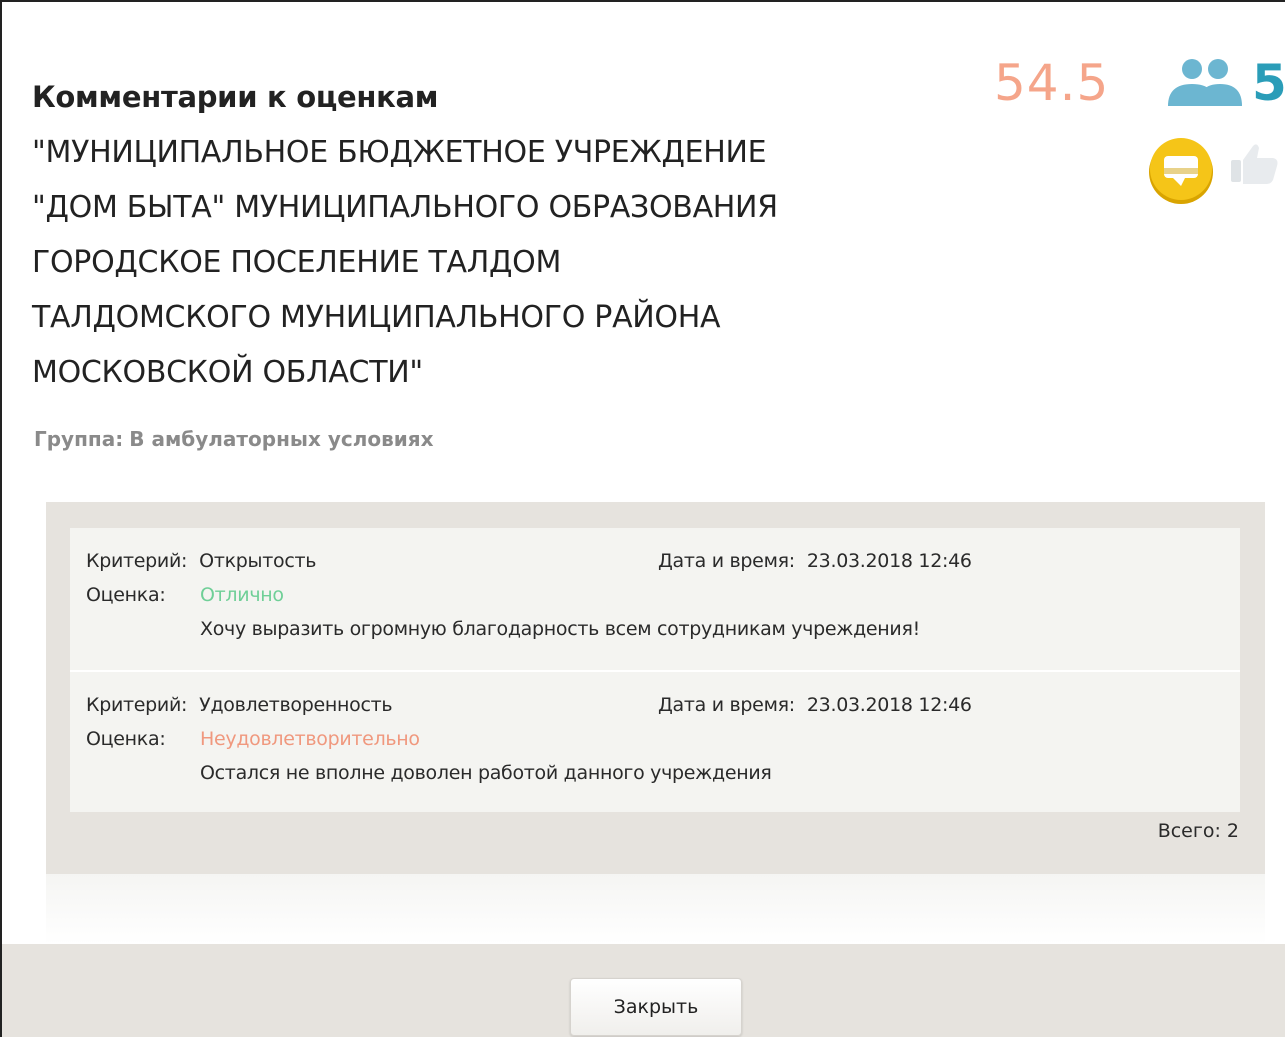 This screenshot has height=1037, width=1285. I want to click on grade-value-text: Отлично, so click(242, 595).